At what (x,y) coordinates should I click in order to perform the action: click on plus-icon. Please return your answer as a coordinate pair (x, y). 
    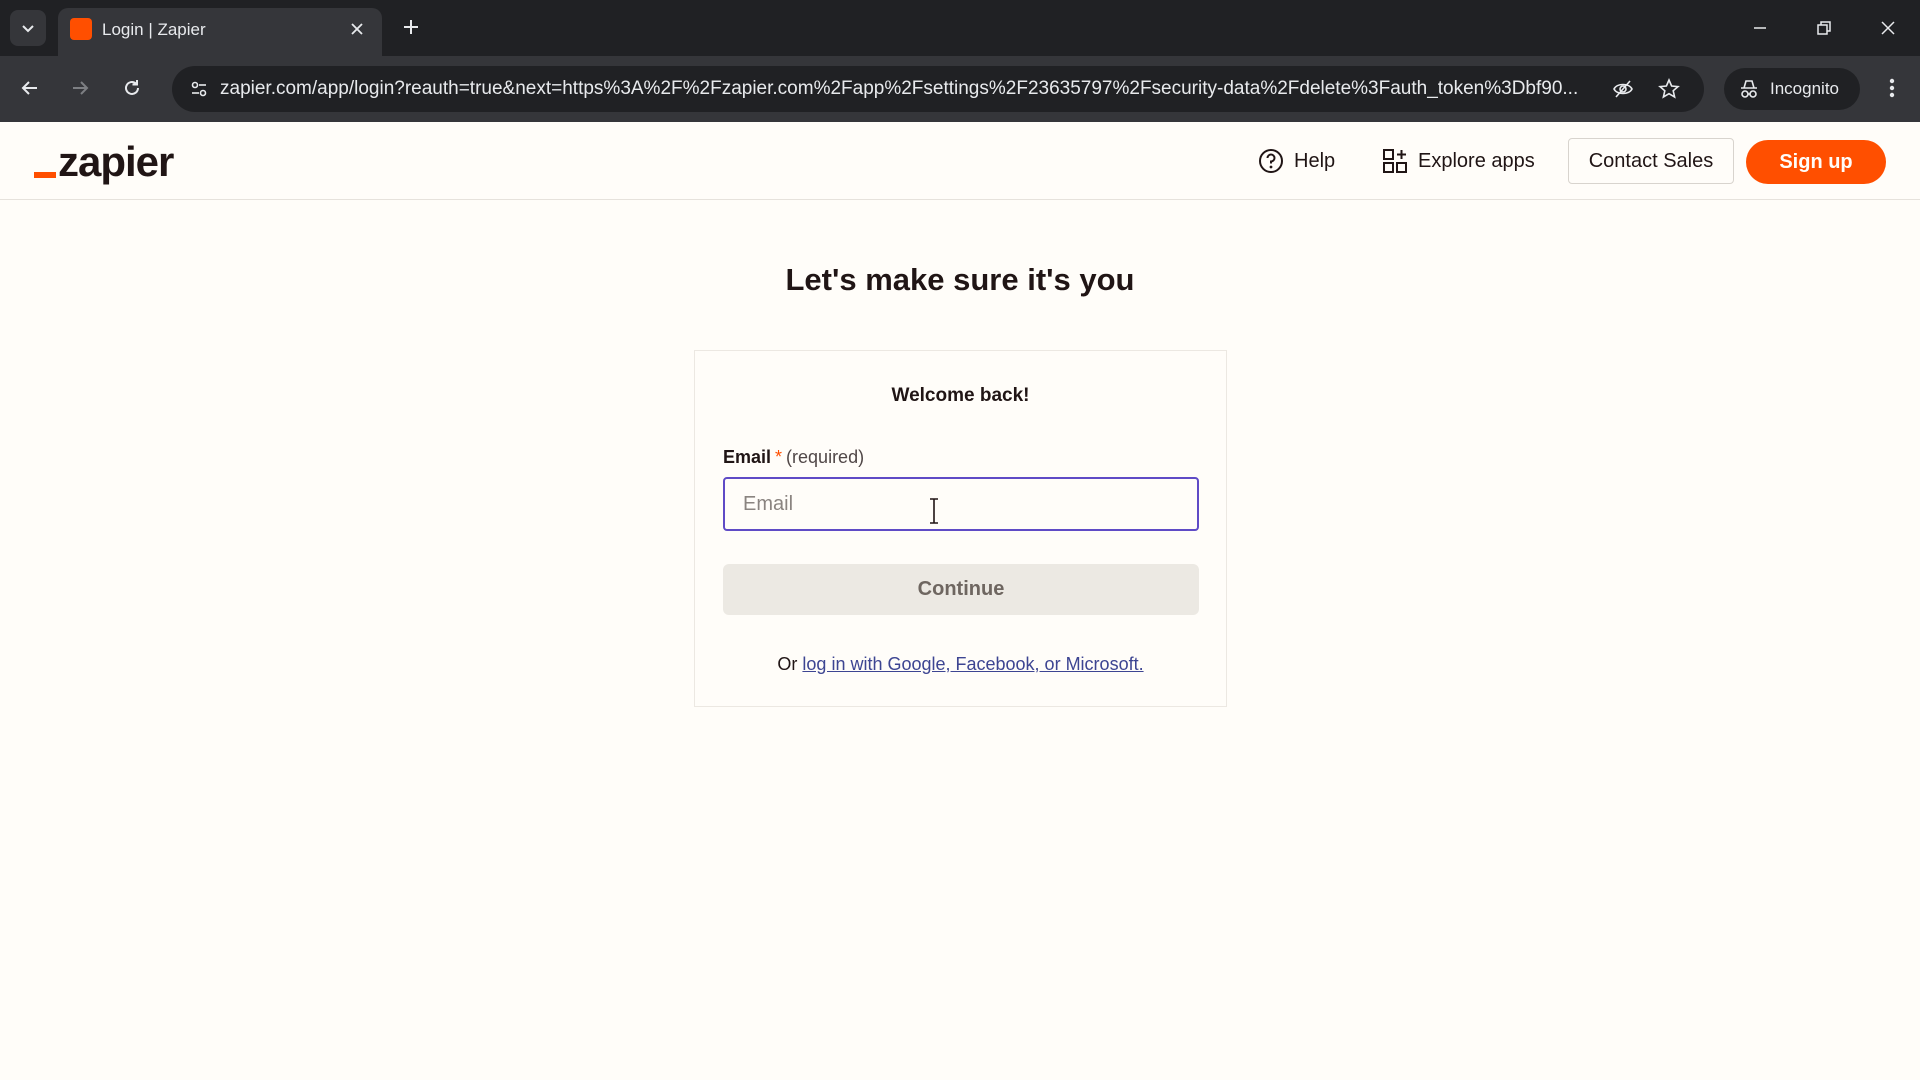
    Looking at the image, I should click on (411, 27).